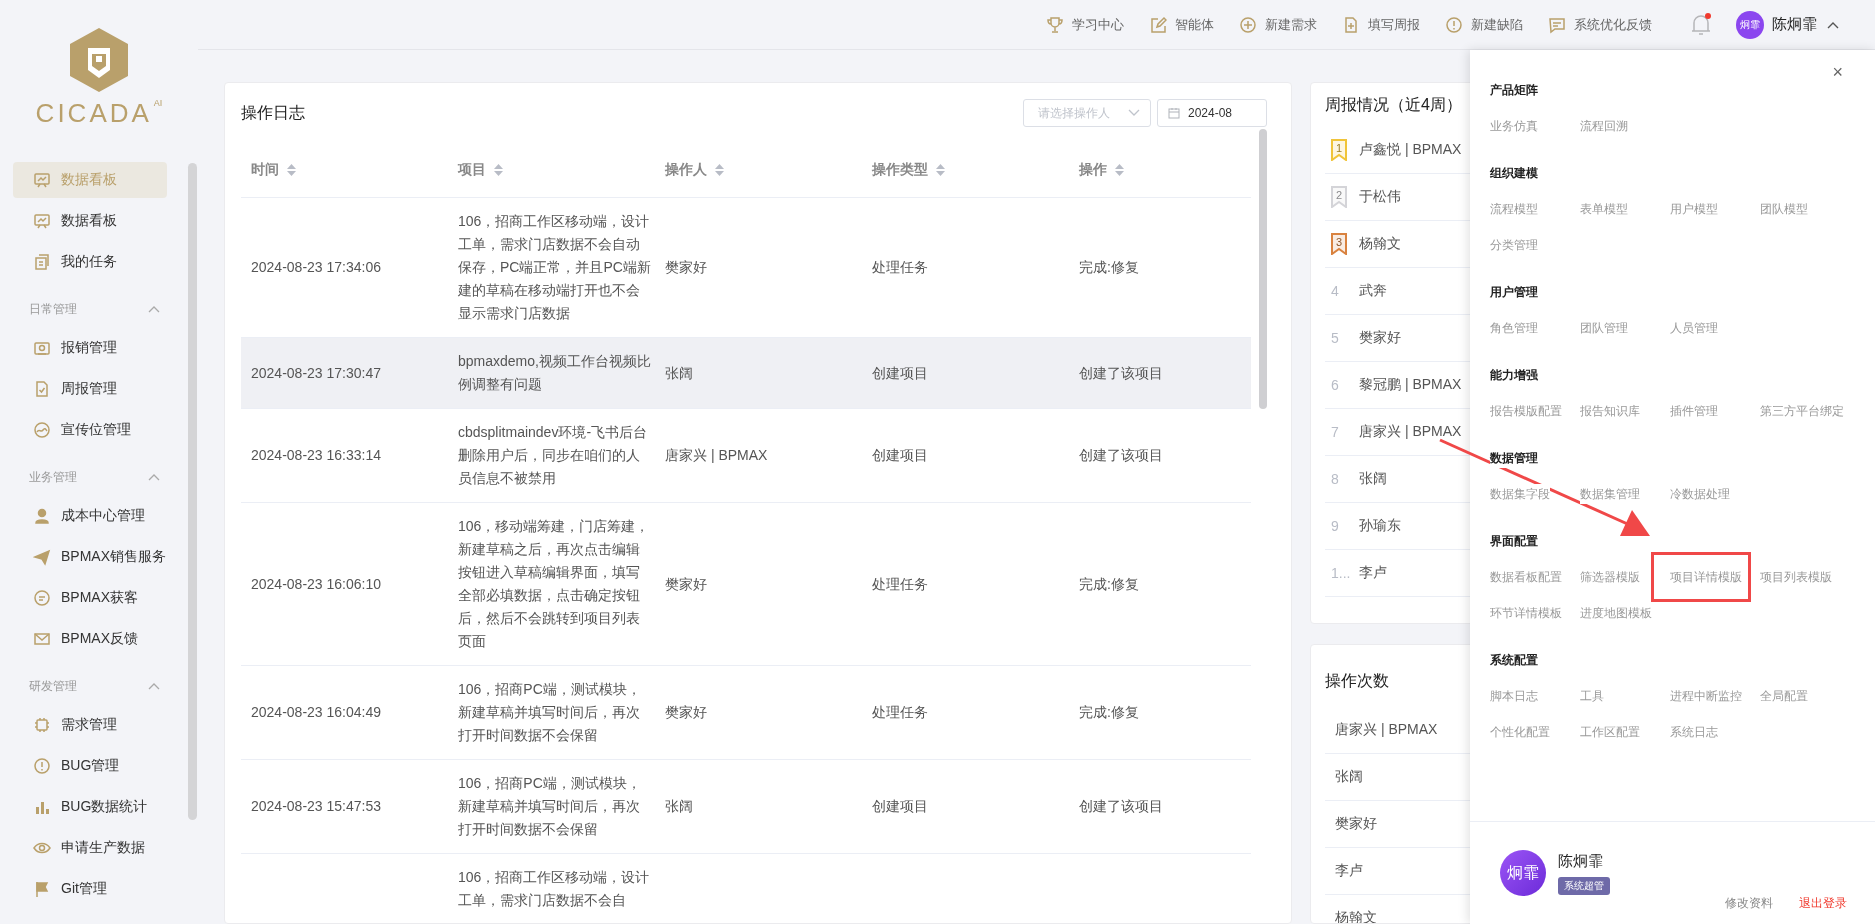 The image size is (1875, 924). I want to click on table-cell: 106，招商PC端，测试模块，新建草稿并填写时间后，再次打开时间数据不会保留, so click(549, 712).